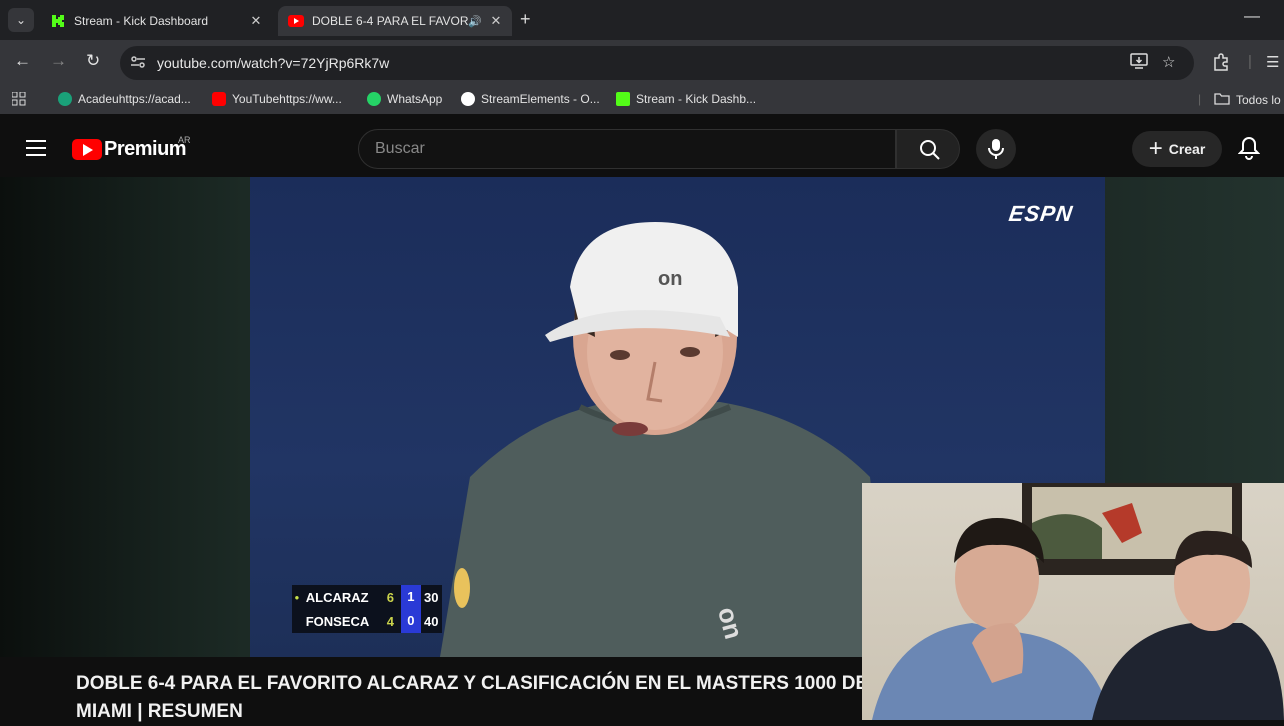 The height and width of the screenshot is (726, 1284). What do you see at coordinates (1247, 100) in the screenshot?
I see `all-bookmarks-folder: Todos lo` at bounding box center [1247, 100].